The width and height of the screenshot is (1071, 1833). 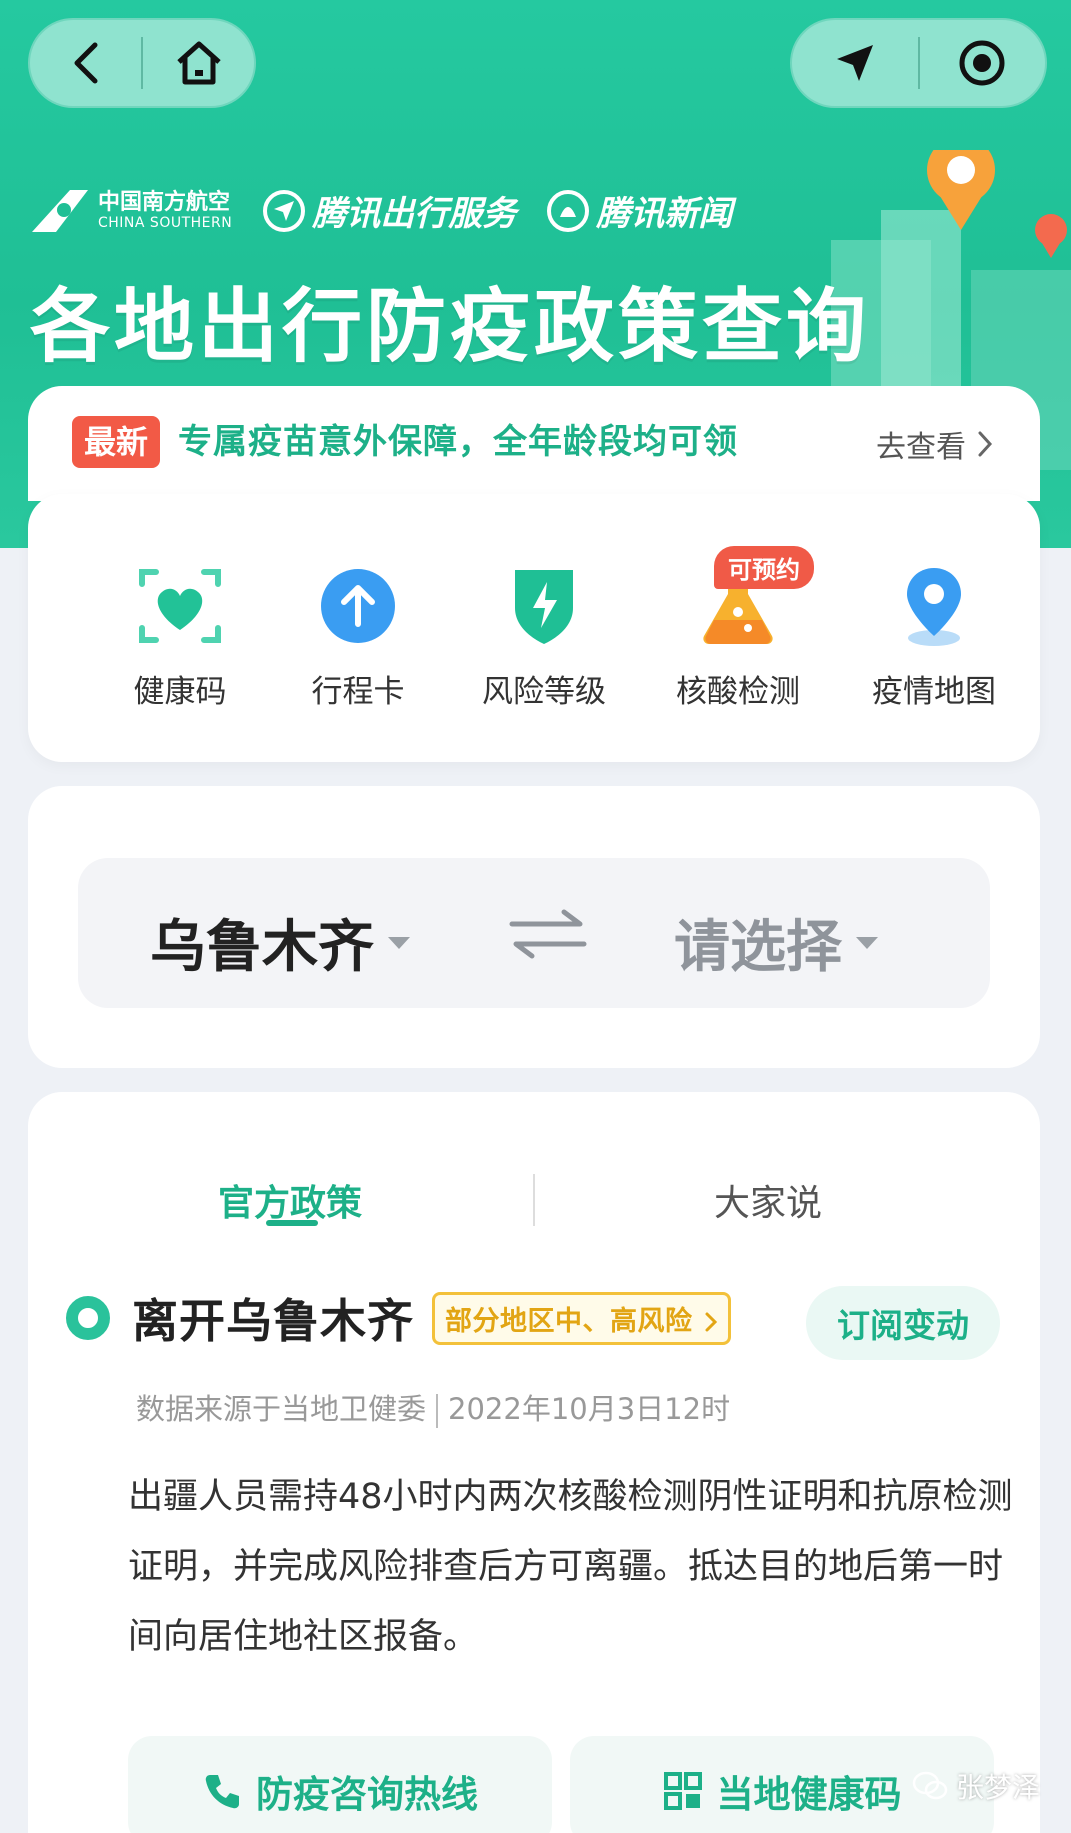 I want to click on hotline-button: 防疫咨询热线, so click(x=340, y=1784).